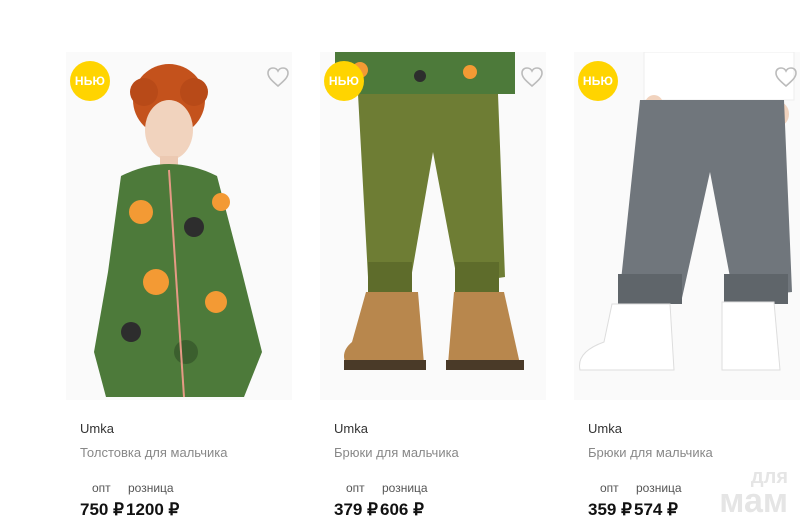  I want to click on product-name: Толстовка для мальчика, so click(153, 452).